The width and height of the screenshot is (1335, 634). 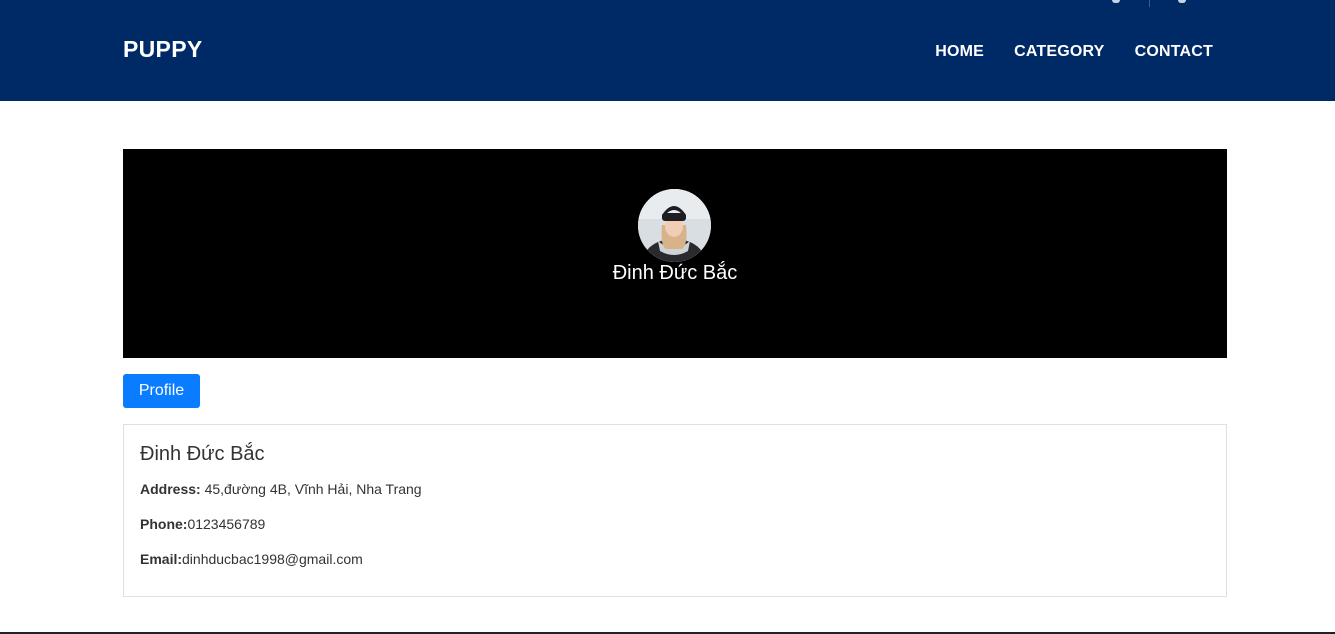 I want to click on user-icon, so click(x=1117, y=3).